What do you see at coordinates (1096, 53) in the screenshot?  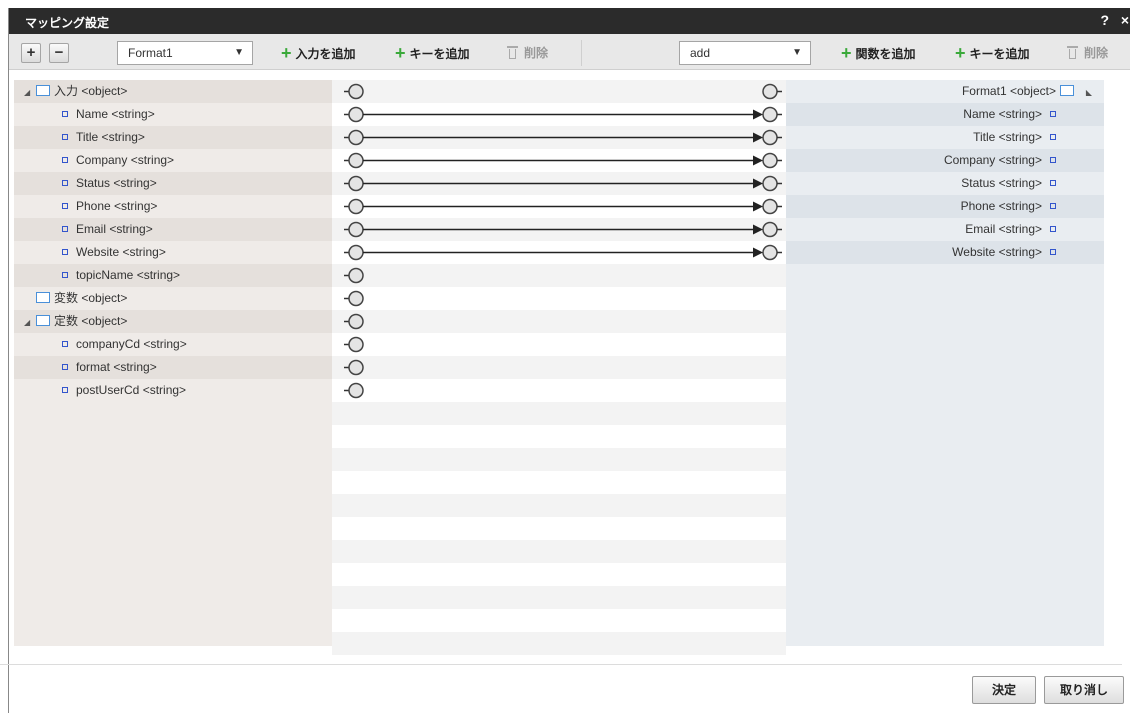 I see `delete-right-label: 削除` at bounding box center [1096, 53].